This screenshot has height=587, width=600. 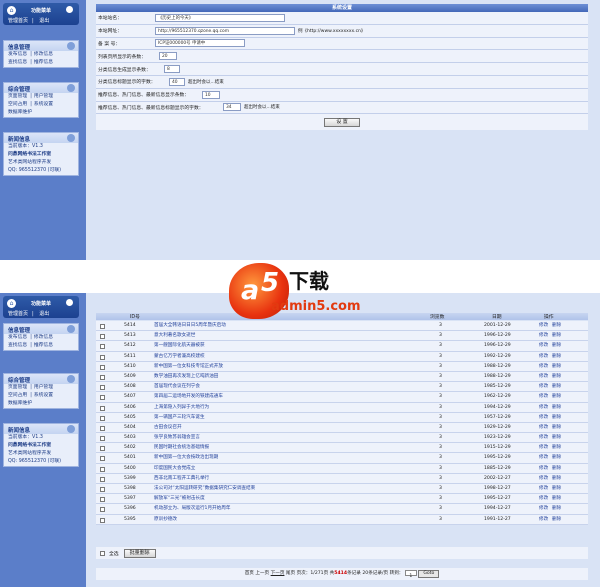 What do you see at coordinates (177, 438) in the screenshot?
I see `row-title-link: 张学良致苏翁雄会宣言` at bounding box center [177, 438].